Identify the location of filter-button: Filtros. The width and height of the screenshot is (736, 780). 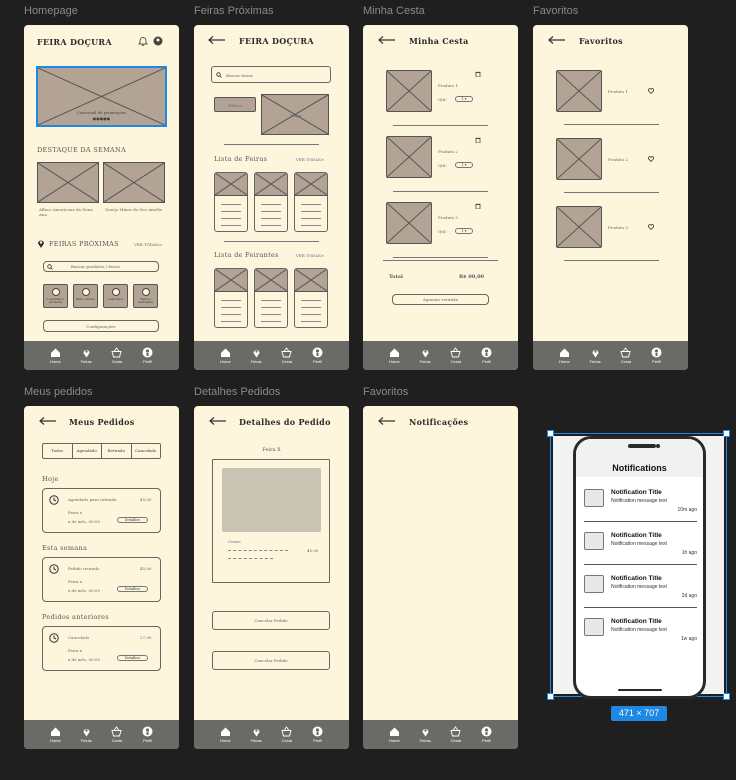
(235, 104).